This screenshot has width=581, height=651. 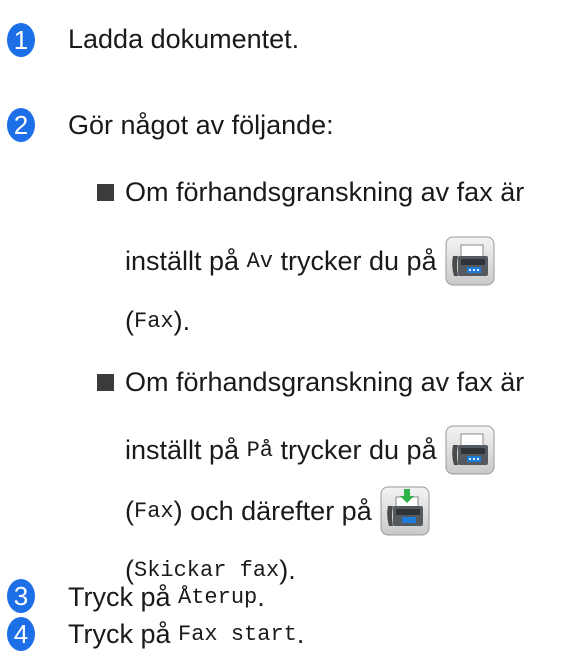 I want to click on send-fax-button-icon, so click(x=405, y=511).